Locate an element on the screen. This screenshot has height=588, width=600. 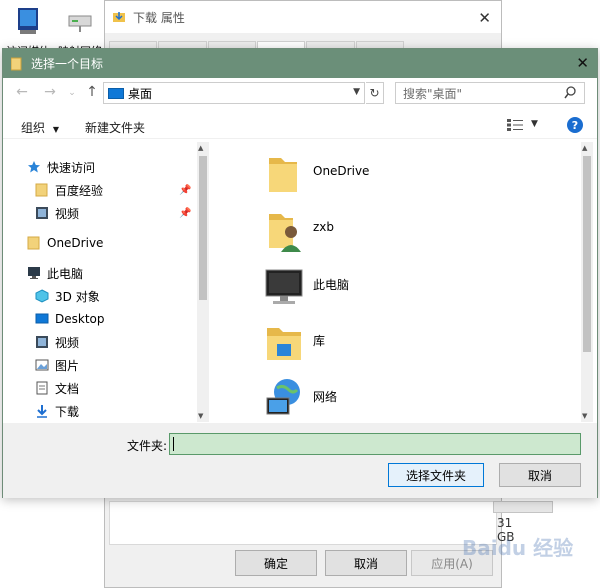
watermark: Baidu 经验 is located at coordinates (518, 548).